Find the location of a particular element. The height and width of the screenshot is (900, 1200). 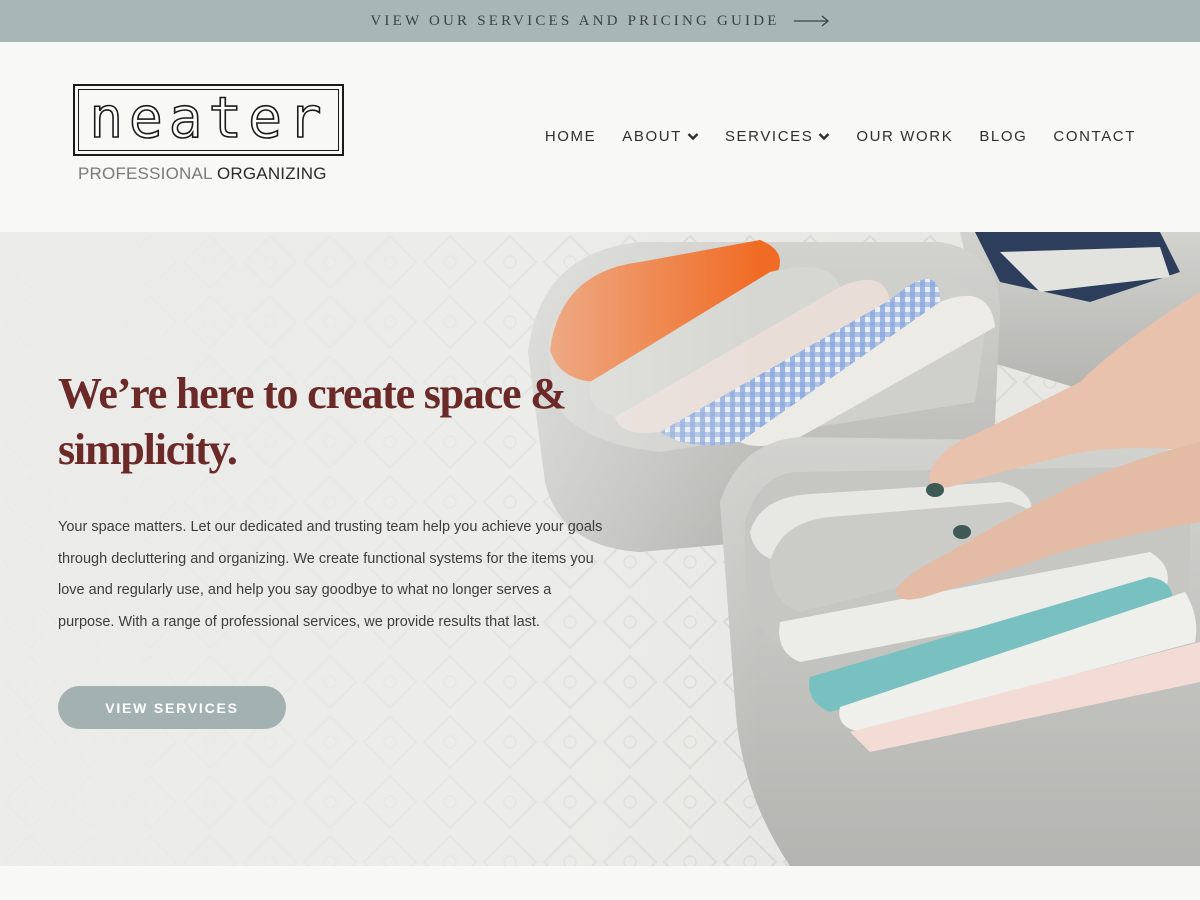

nav-label: CONTACT is located at coordinates (1094, 136).